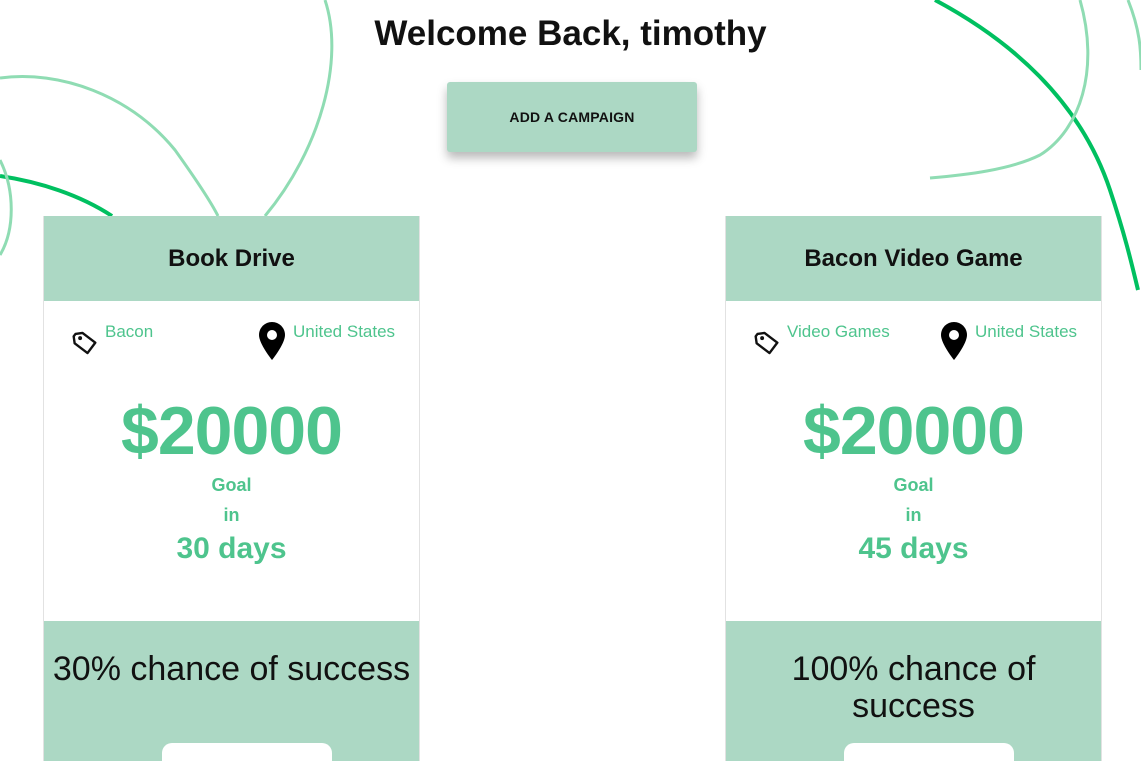  Describe the element at coordinates (231, 258) in the screenshot. I see `campaign-title: Book Drive` at that location.